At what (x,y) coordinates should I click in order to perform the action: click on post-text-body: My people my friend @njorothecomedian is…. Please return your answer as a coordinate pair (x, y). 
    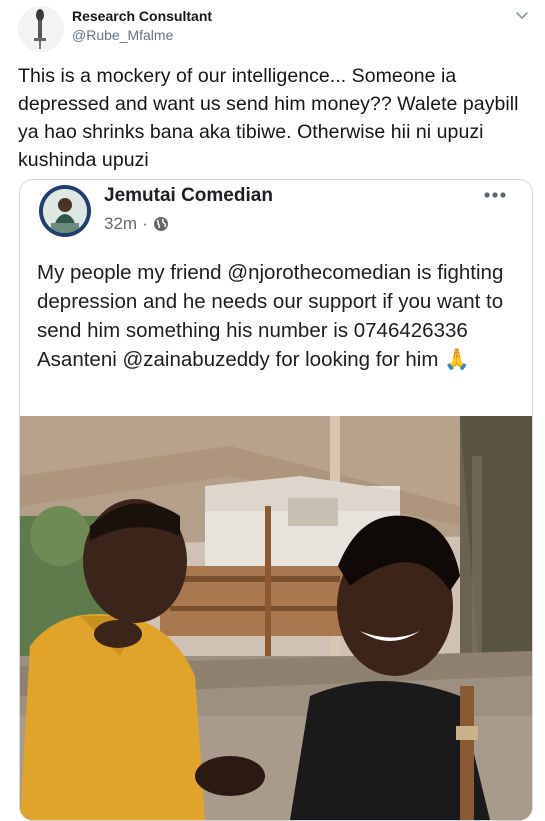
    Looking at the image, I should click on (270, 316).